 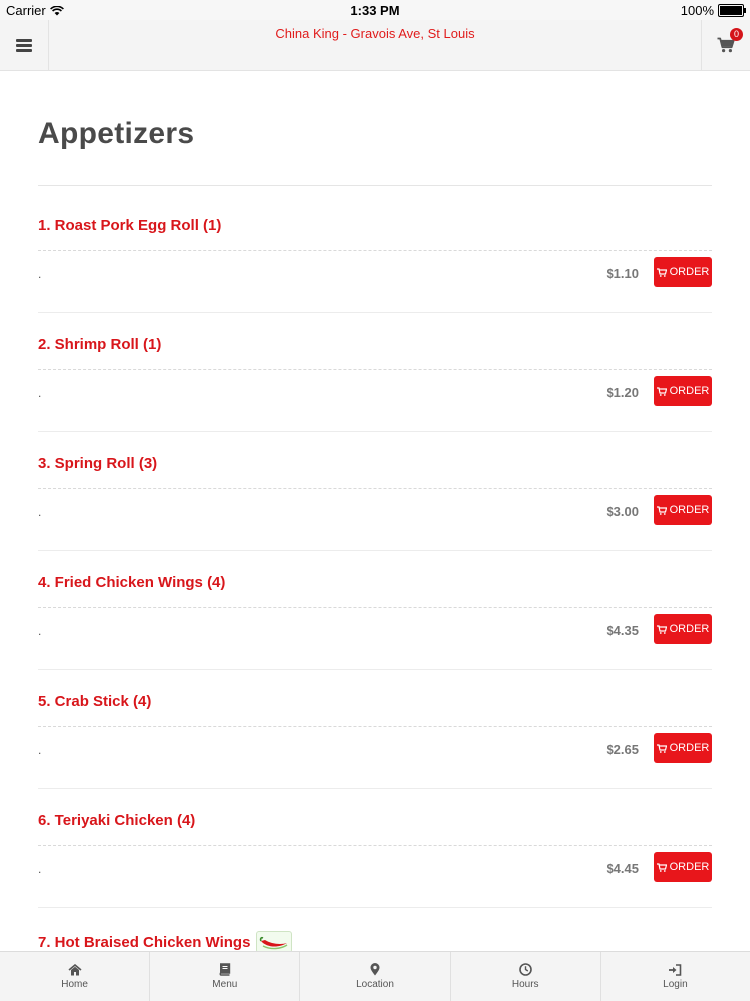 What do you see at coordinates (375, 729) in the screenshot?
I see `menu-item: 5. Crab Stick (4) . $2.65 ORDER` at bounding box center [375, 729].